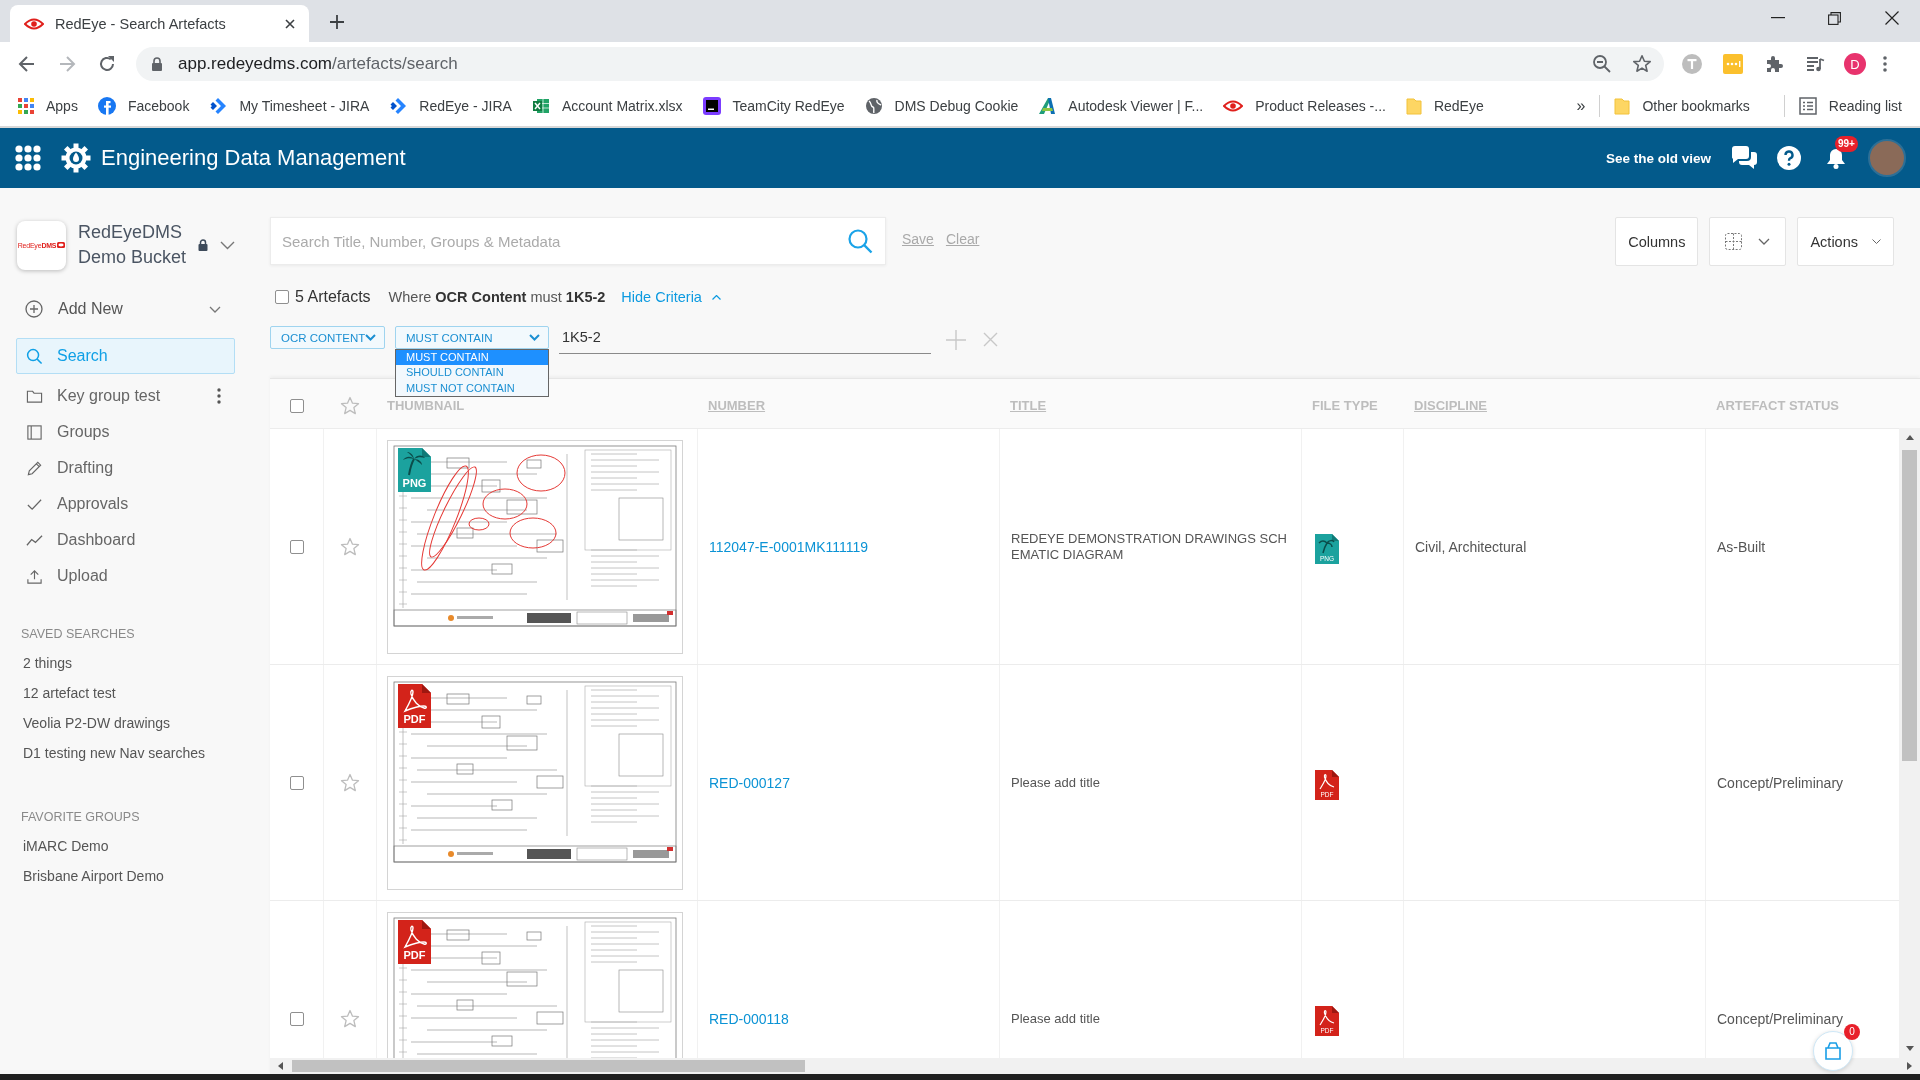 Image resolution: width=1920 pixels, height=1080 pixels. What do you see at coordinates (941, 106) in the screenshot?
I see `bookmark-link: DMS Debug Cookie` at bounding box center [941, 106].